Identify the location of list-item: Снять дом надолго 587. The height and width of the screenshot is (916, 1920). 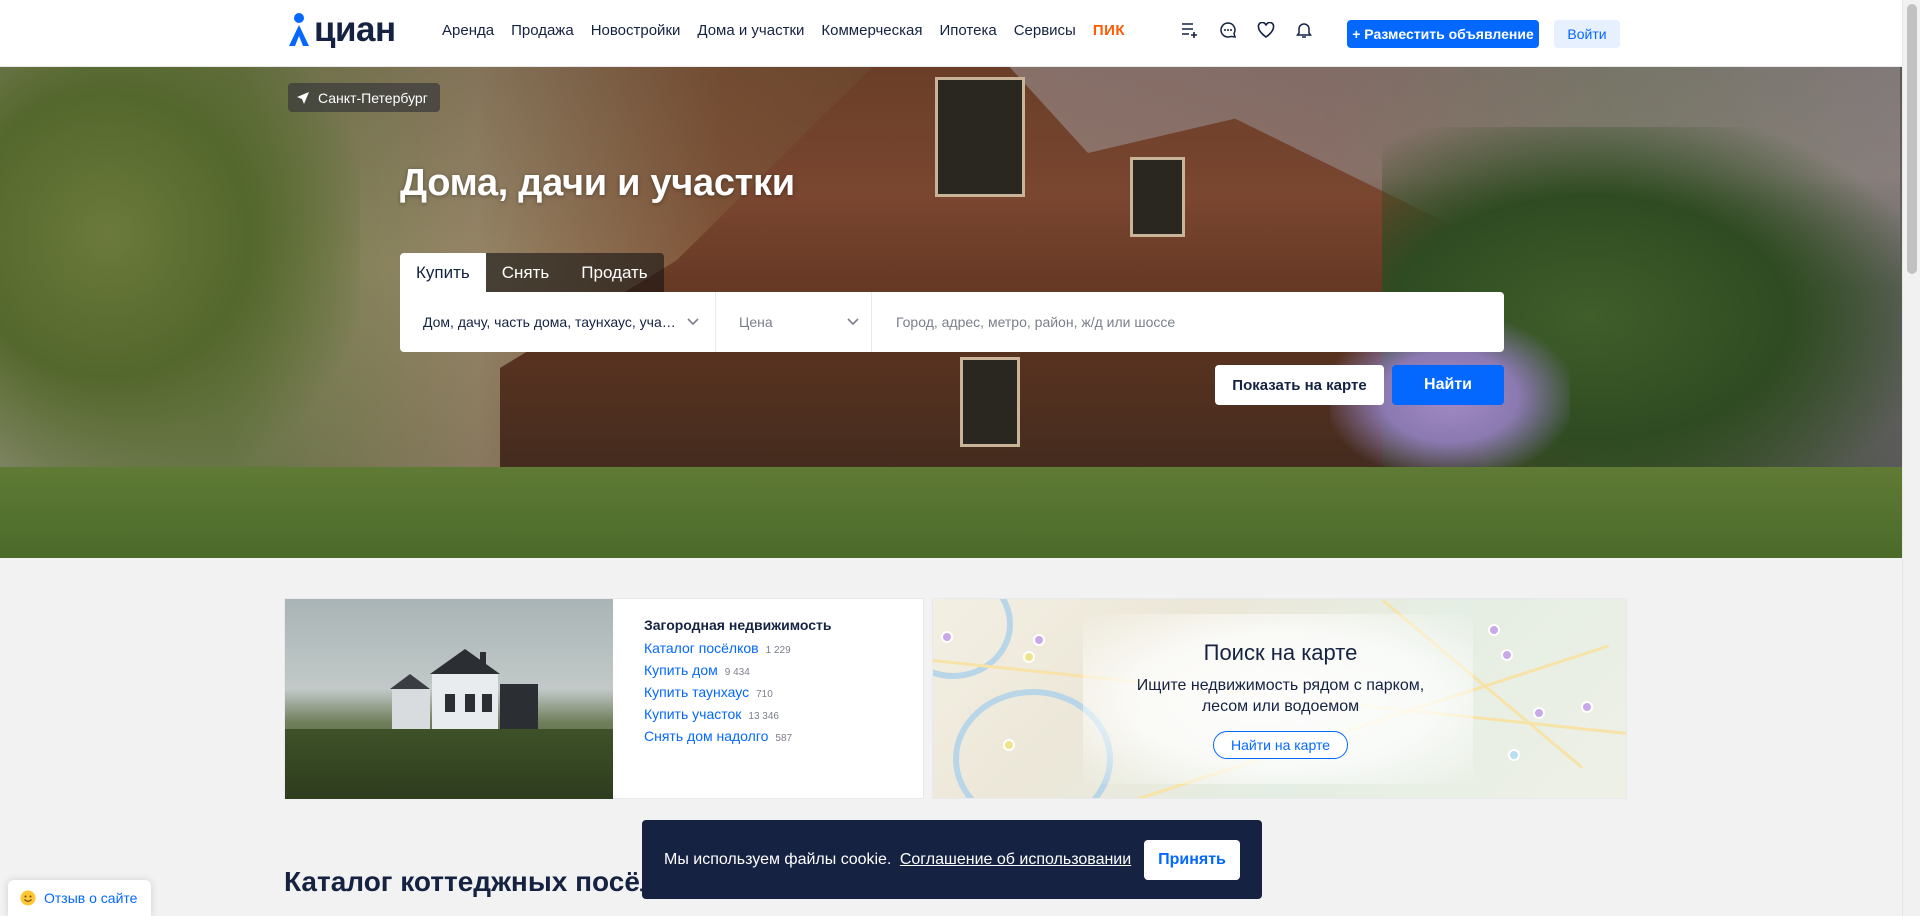
(738, 736).